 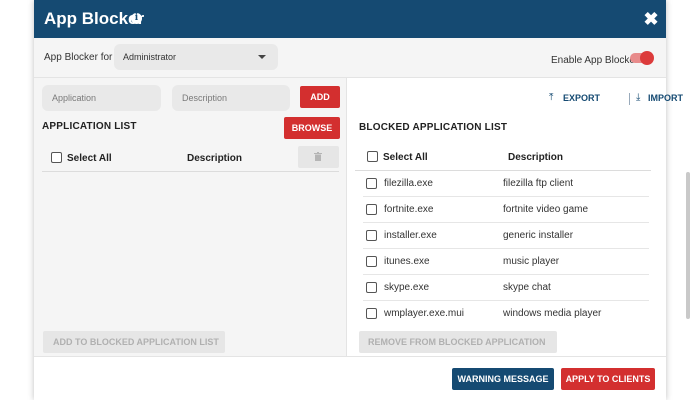 I want to click on table-row: wmplayer.exe.mui windows media player, so click(x=506, y=311).